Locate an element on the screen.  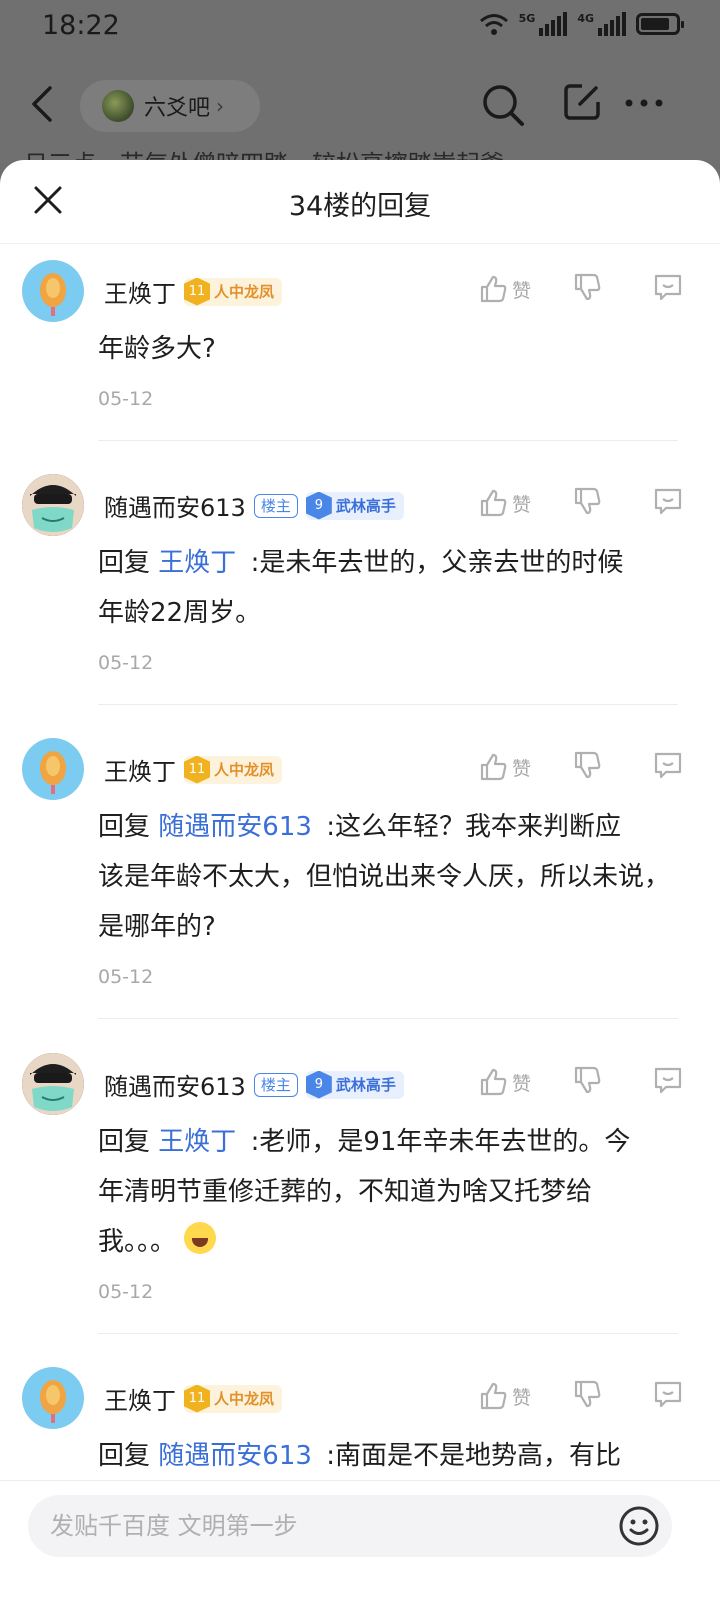
back-icon is located at coordinates (42, 104).